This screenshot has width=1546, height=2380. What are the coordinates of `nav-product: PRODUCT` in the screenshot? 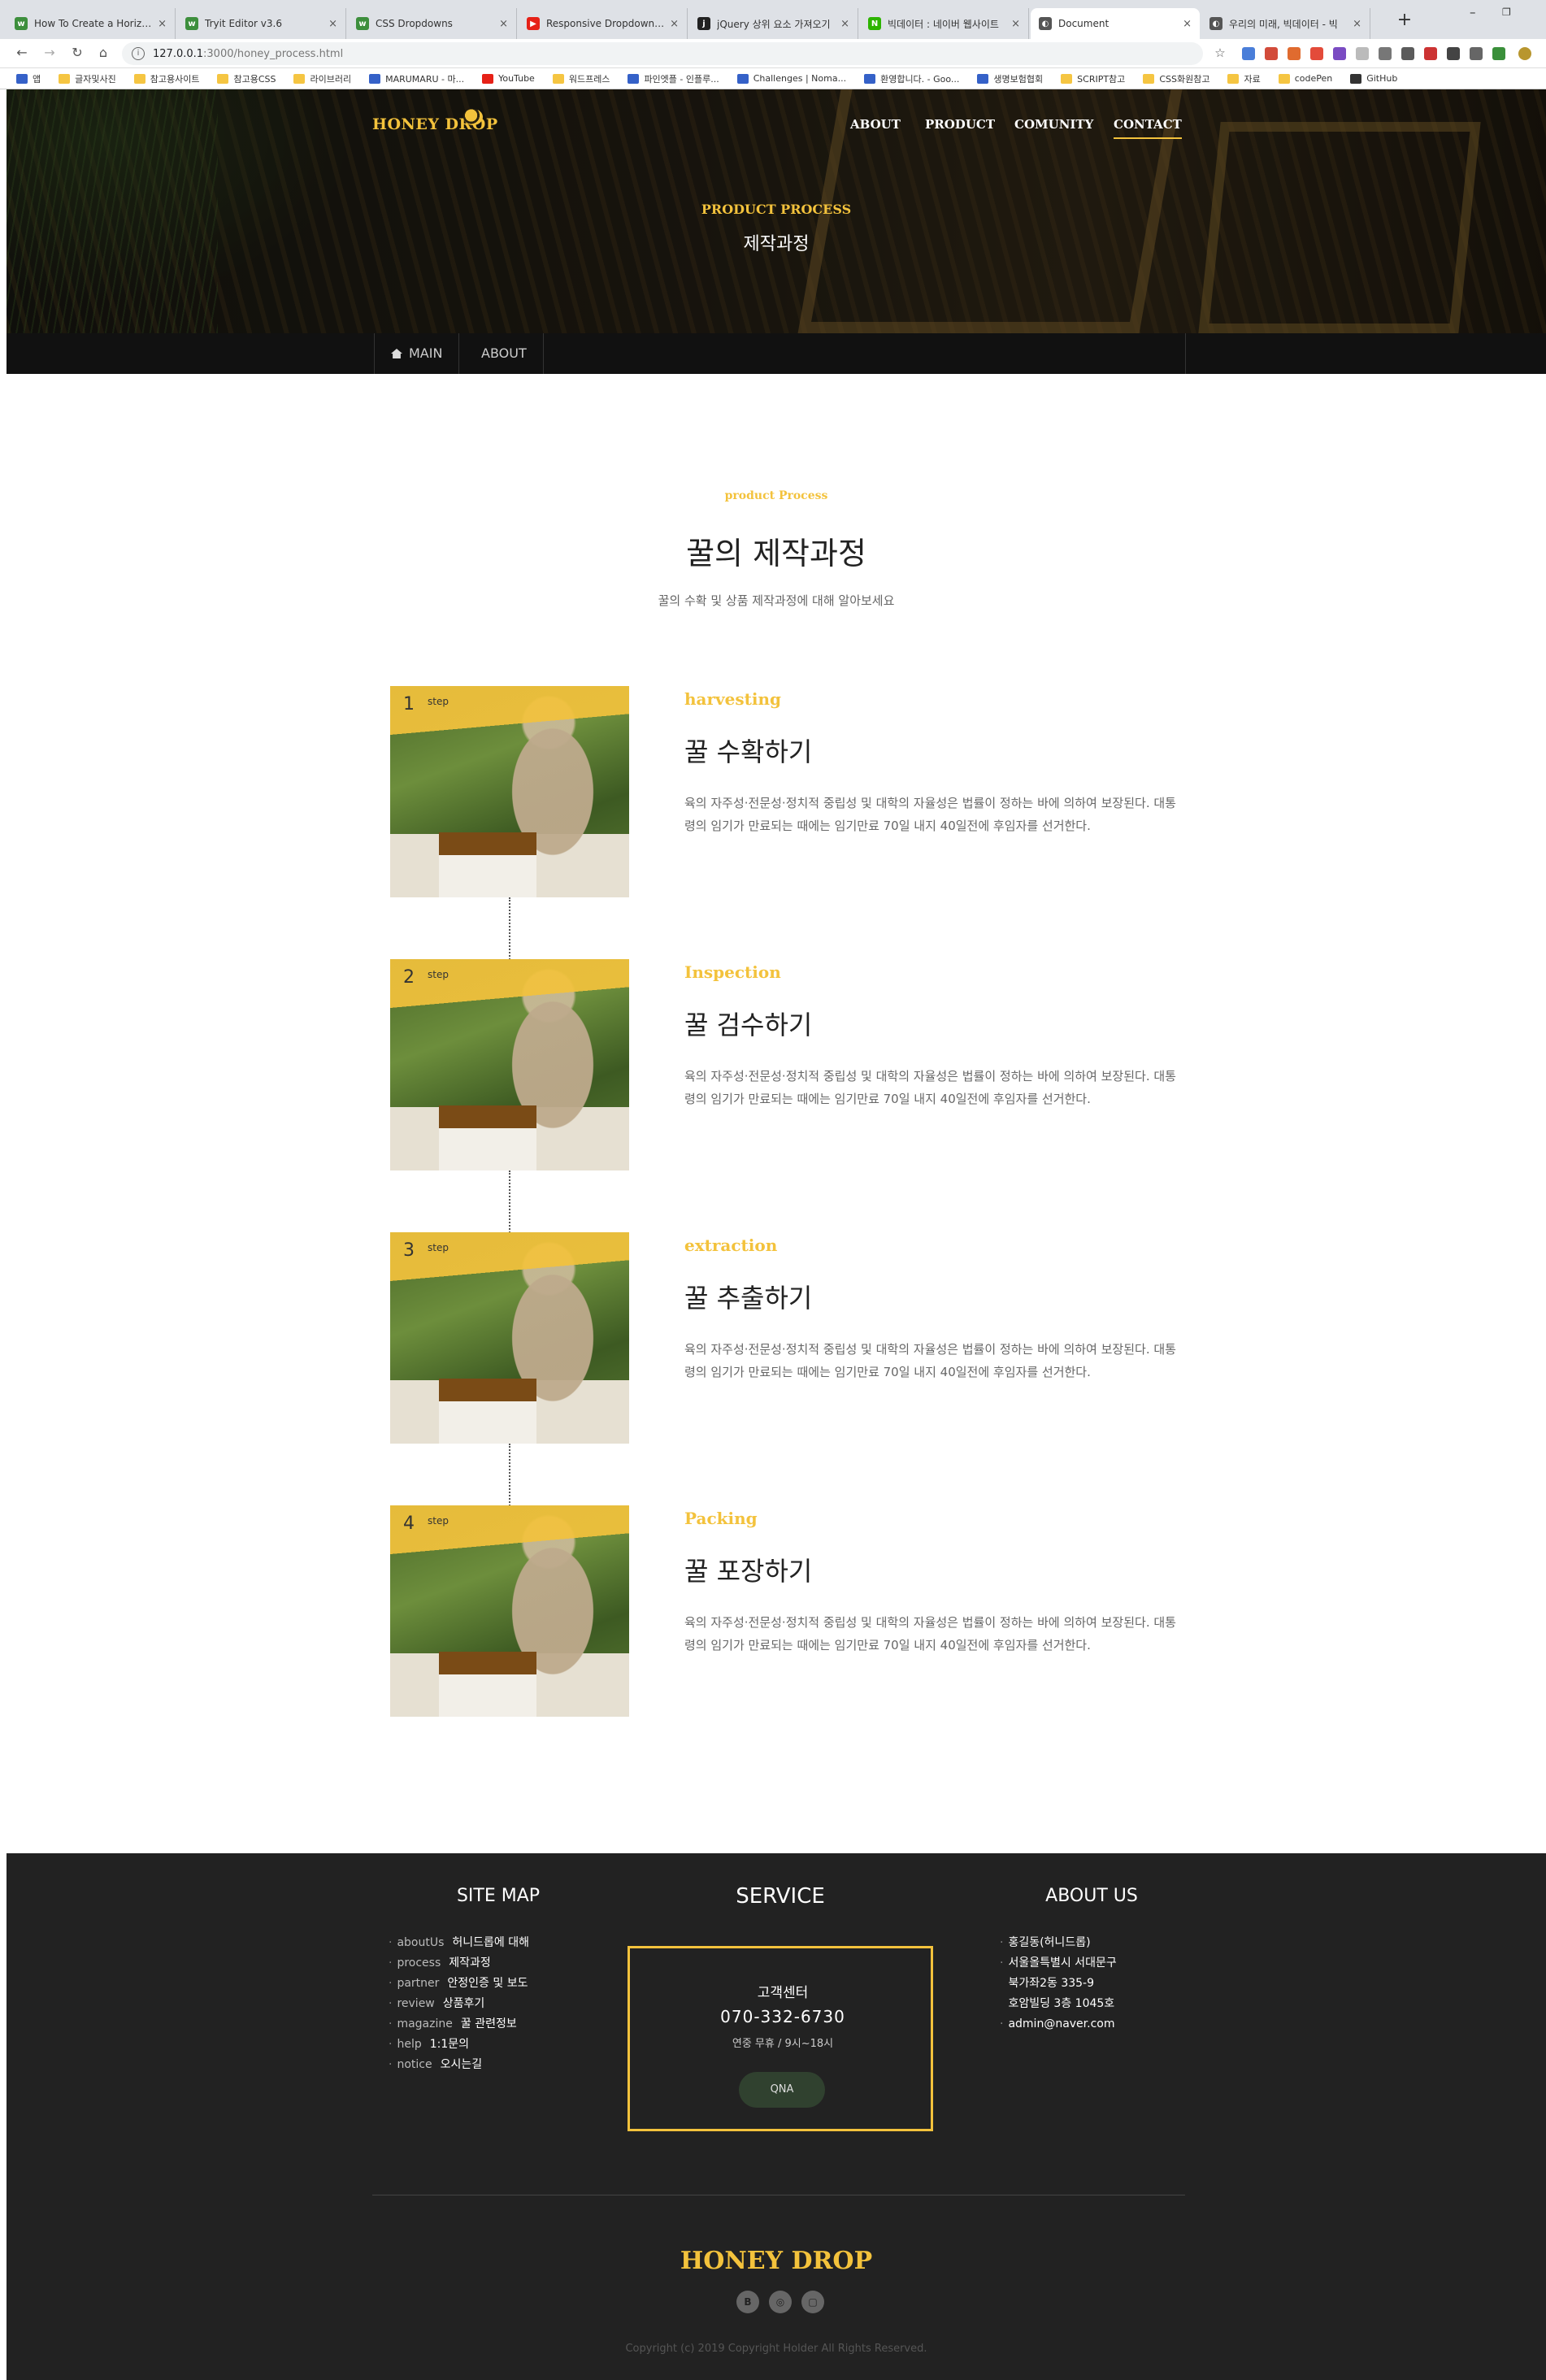 It's located at (960, 124).